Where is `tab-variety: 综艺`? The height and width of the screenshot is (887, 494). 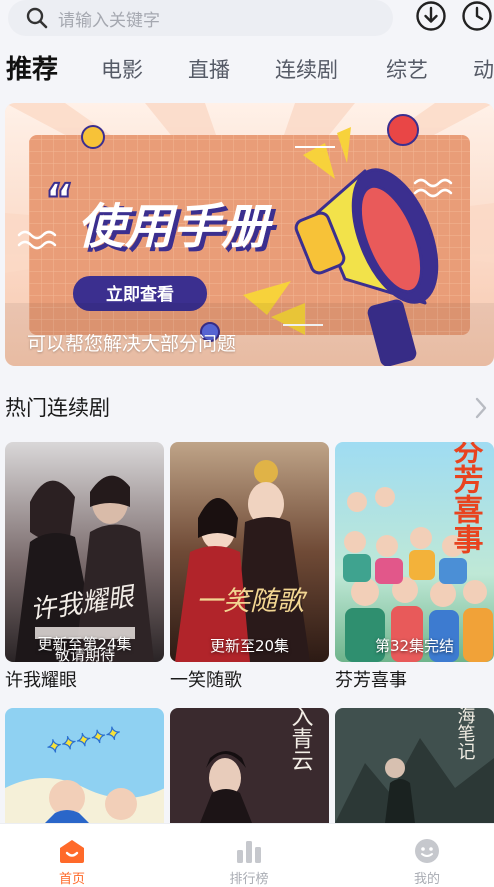 tab-variety: 综艺 is located at coordinates (407, 70).